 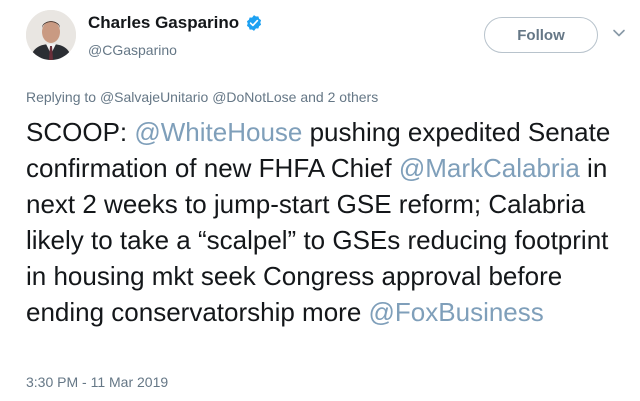 What do you see at coordinates (154, 97) in the screenshot?
I see `reply-user-link: @SalvajeUnitario` at bounding box center [154, 97].